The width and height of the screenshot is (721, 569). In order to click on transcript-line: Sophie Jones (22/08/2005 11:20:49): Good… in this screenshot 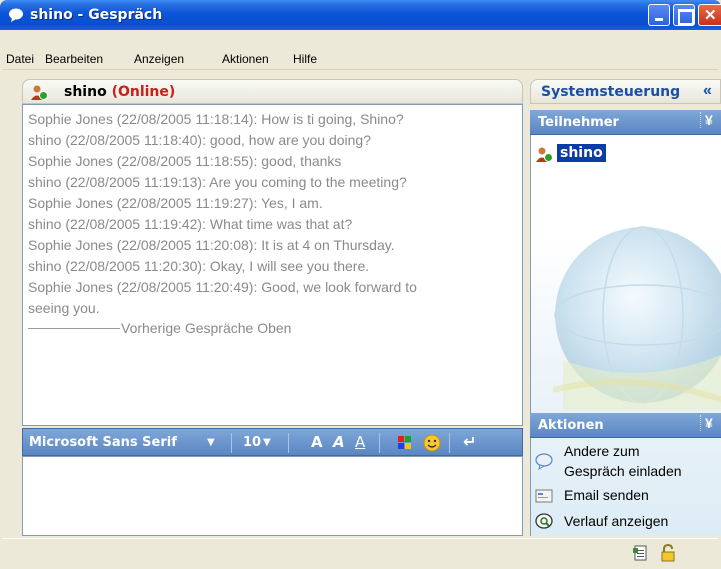, I will do `click(222, 287)`.